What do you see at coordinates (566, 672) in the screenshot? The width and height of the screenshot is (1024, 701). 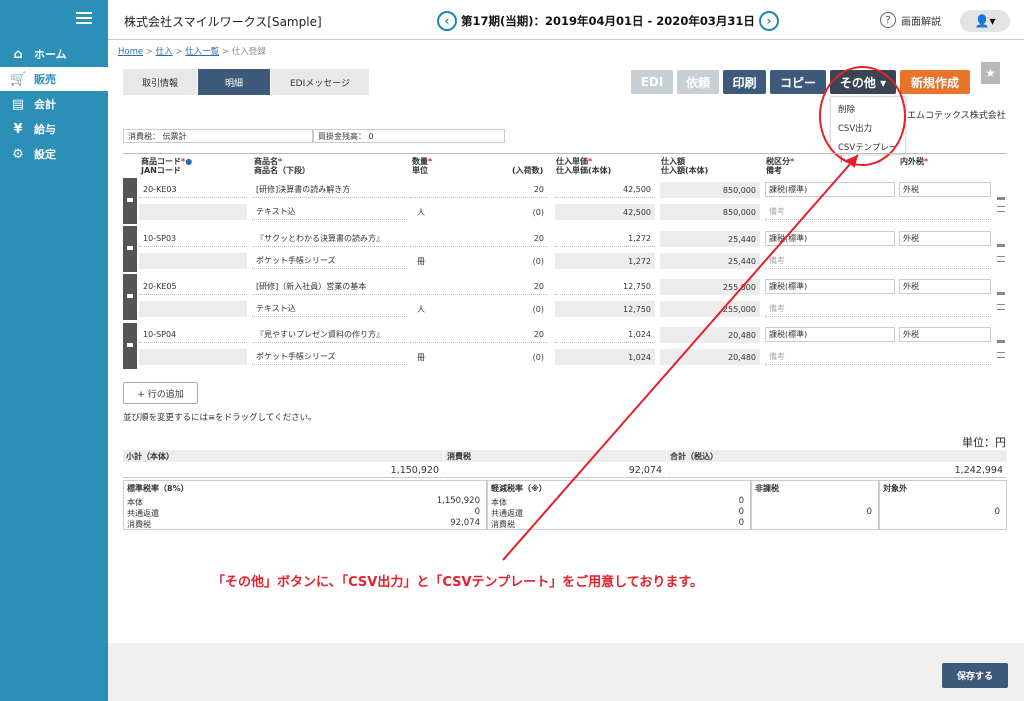 I see `footer-bar: 保存する` at bounding box center [566, 672].